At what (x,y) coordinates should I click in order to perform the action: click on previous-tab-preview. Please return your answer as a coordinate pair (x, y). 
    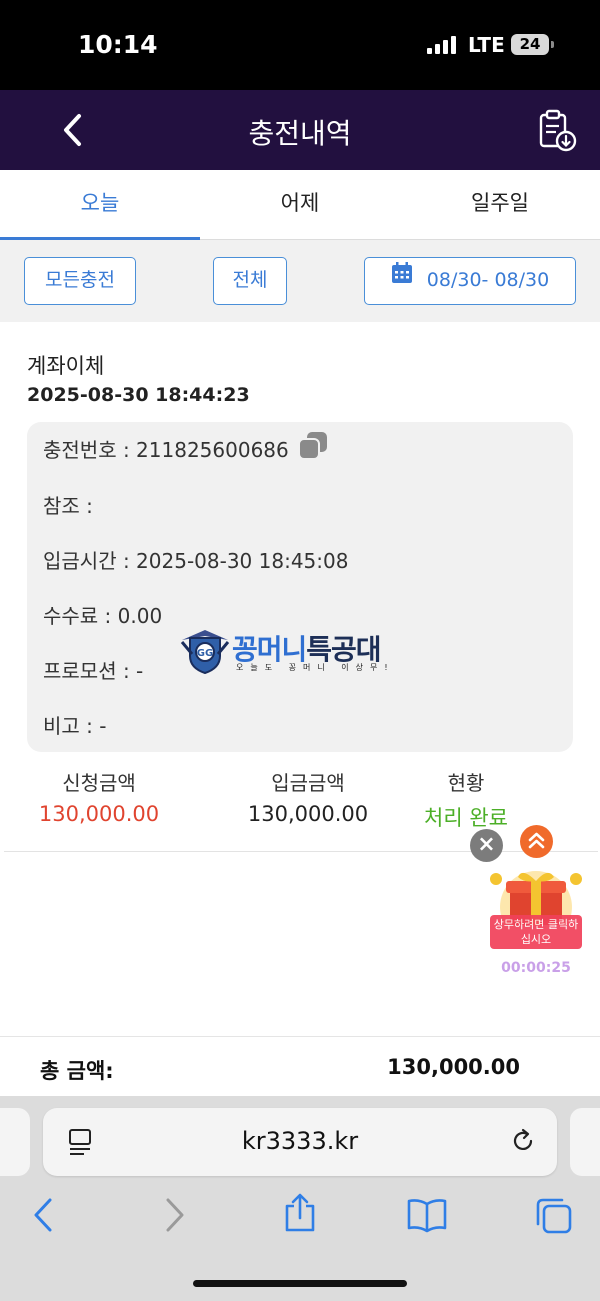
    Looking at the image, I should click on (15, 1142).